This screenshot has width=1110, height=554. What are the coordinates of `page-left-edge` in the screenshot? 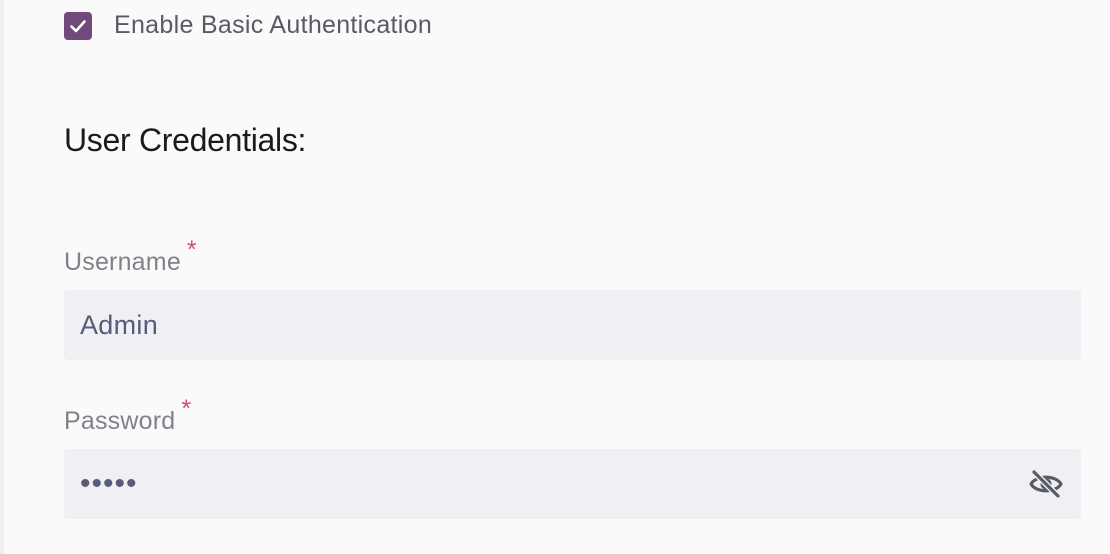 It's located at (2, 277).